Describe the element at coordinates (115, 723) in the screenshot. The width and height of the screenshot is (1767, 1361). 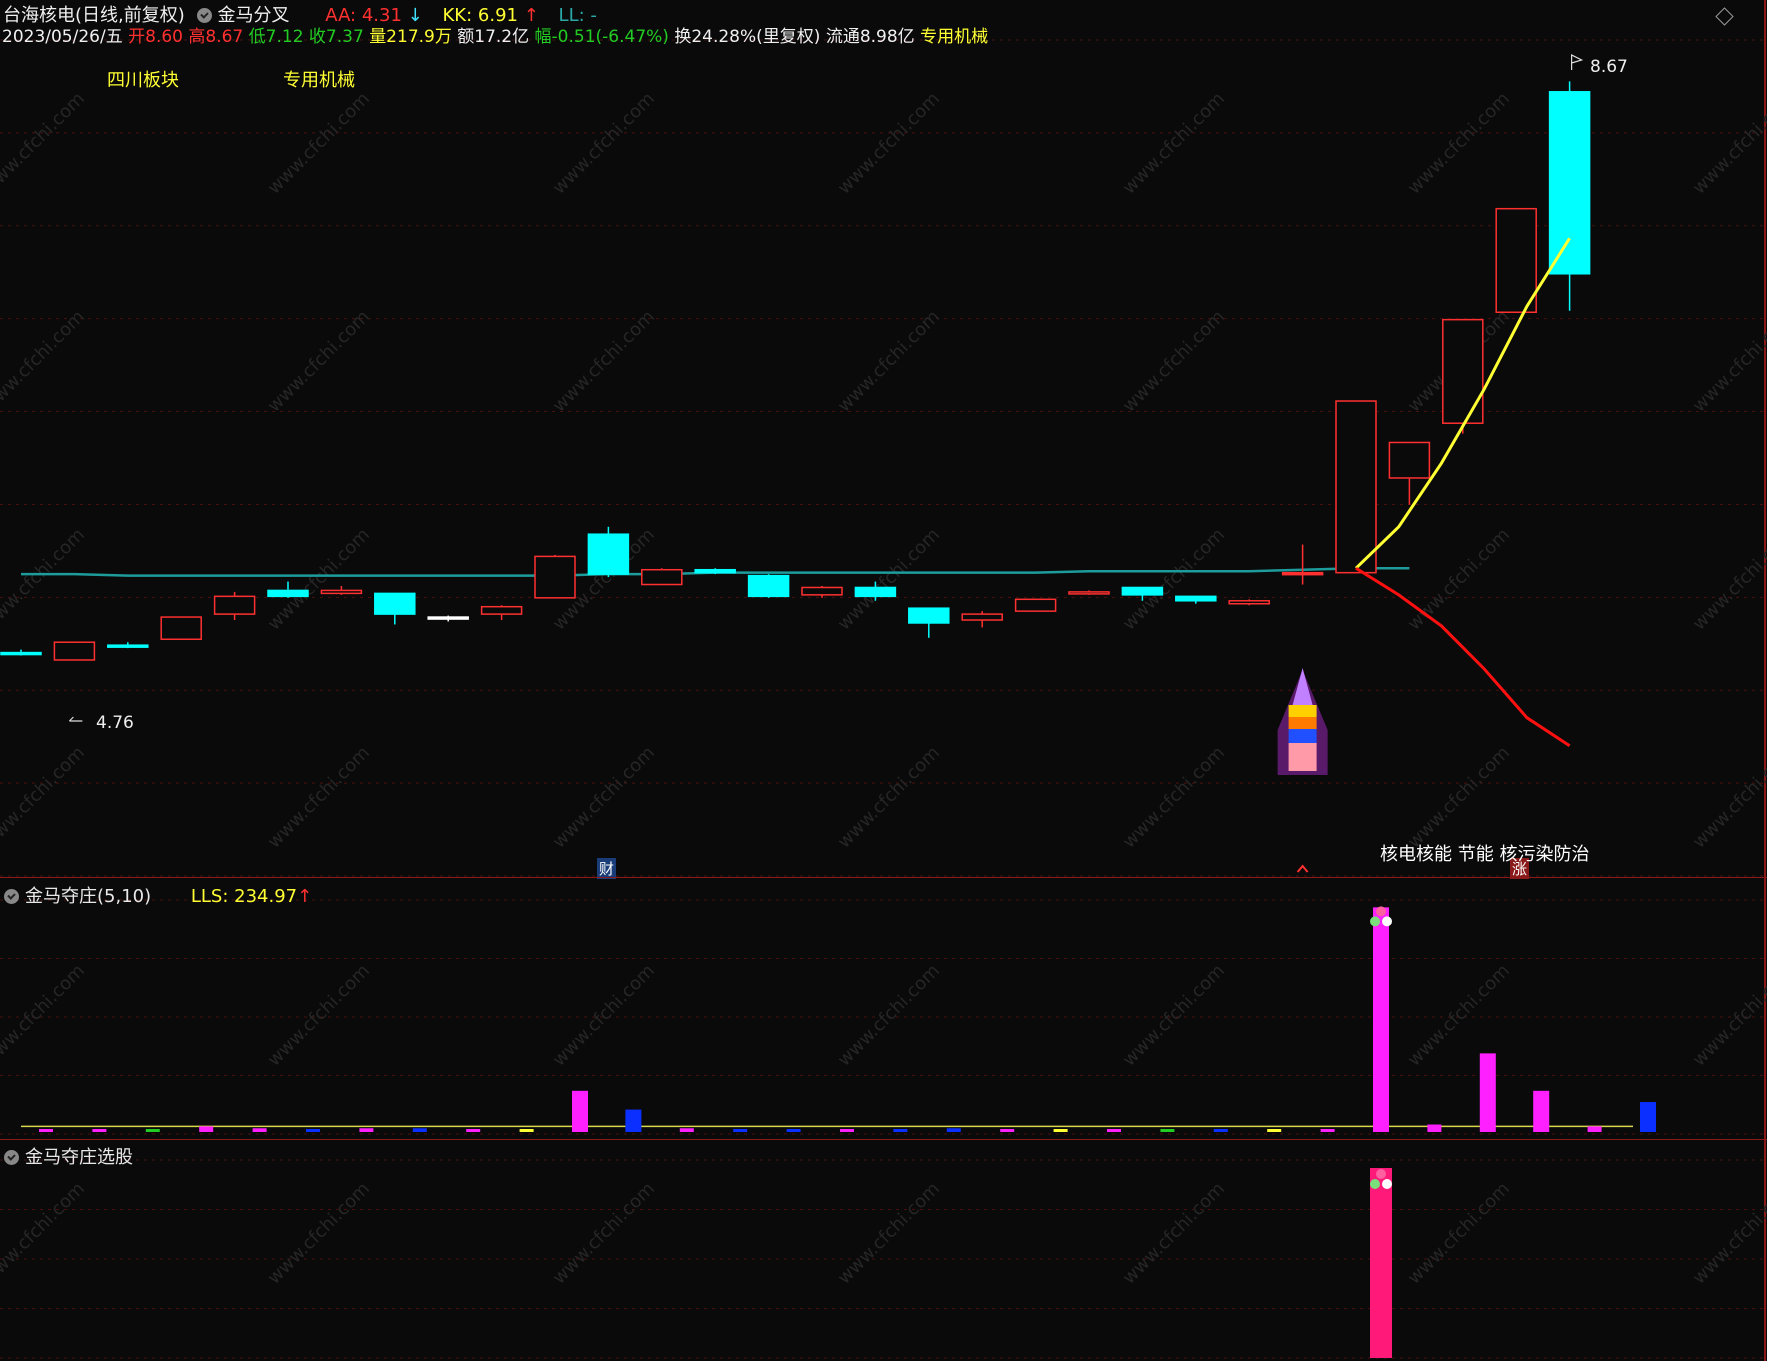
I see `low-price-label: 4.76` at that location.